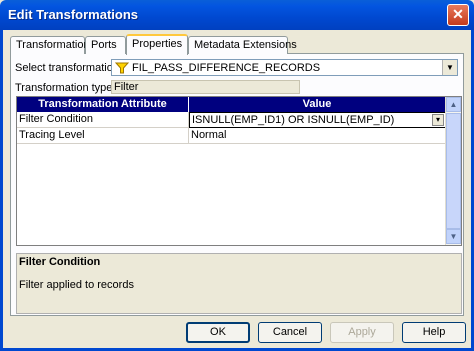 This screenshot has width=474, height=351. Describe the element at coordinates (218, 332) in the screenshot. I see `ok-button: OK` at that location.